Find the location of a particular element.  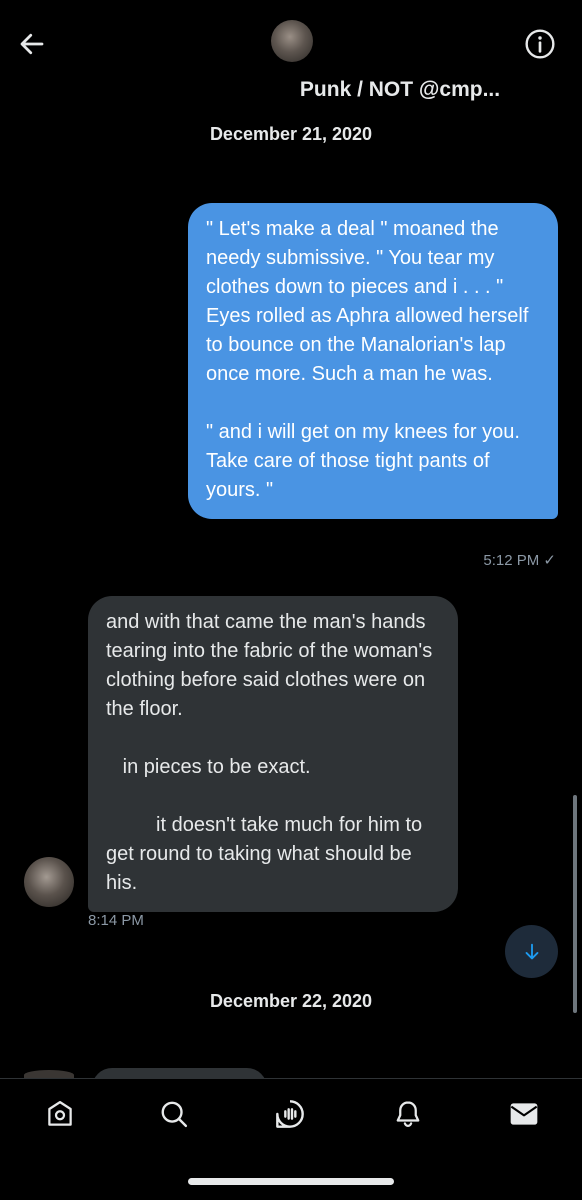

scroll-to-bottom-button is located at coordinates (531, 951).